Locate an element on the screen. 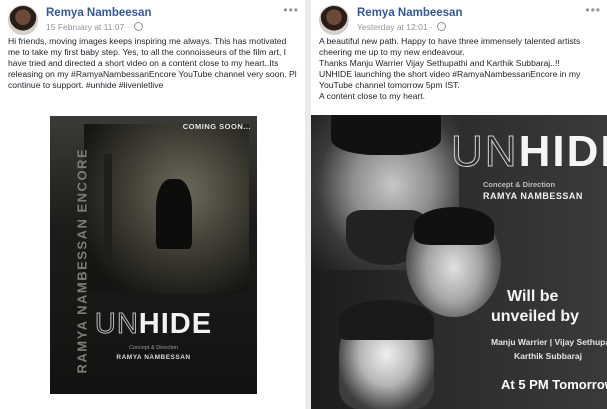  portrait-manju is located at coordinates (386, 354).